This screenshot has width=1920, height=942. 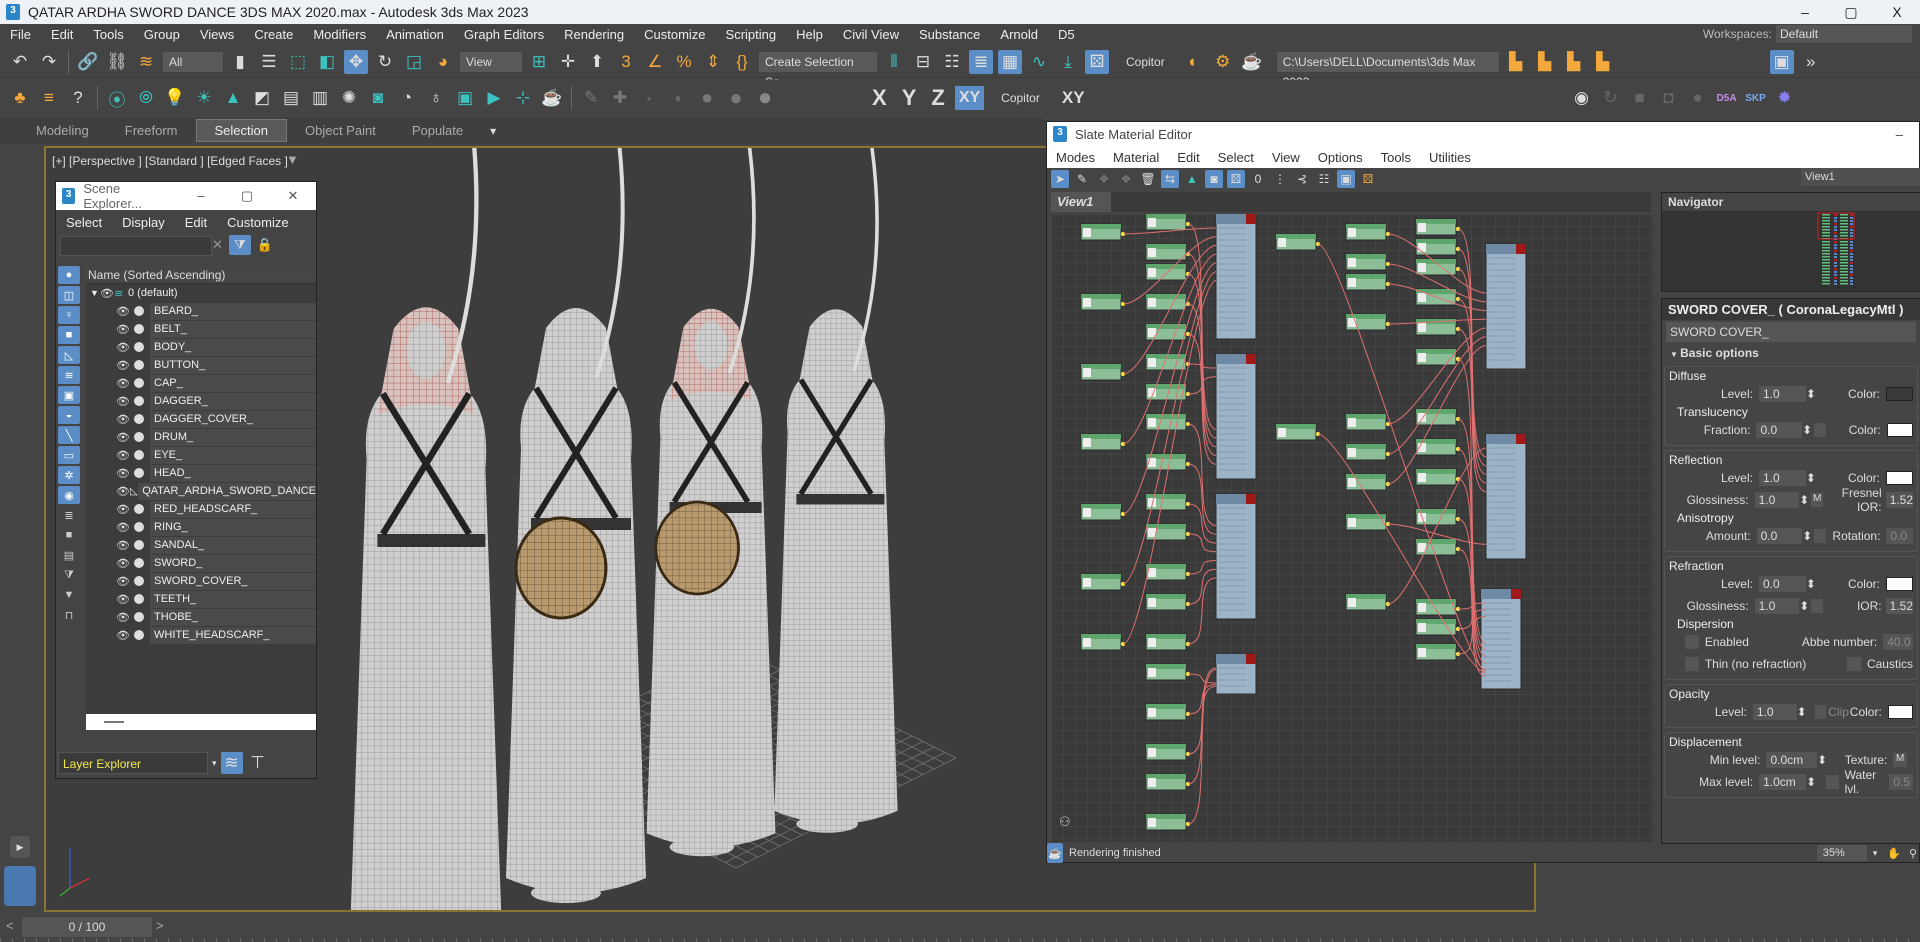 I want to click on thin-checkbox, so click(x=1692, y=664).